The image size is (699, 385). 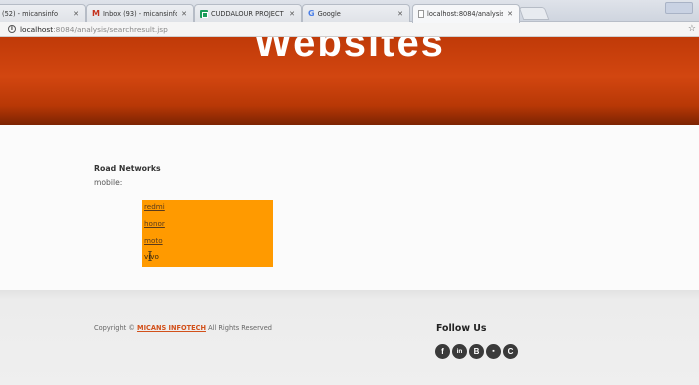 I want to click on browser-tab: CUDDALOUR PROJECT ✕, so click(x=248, y=13).